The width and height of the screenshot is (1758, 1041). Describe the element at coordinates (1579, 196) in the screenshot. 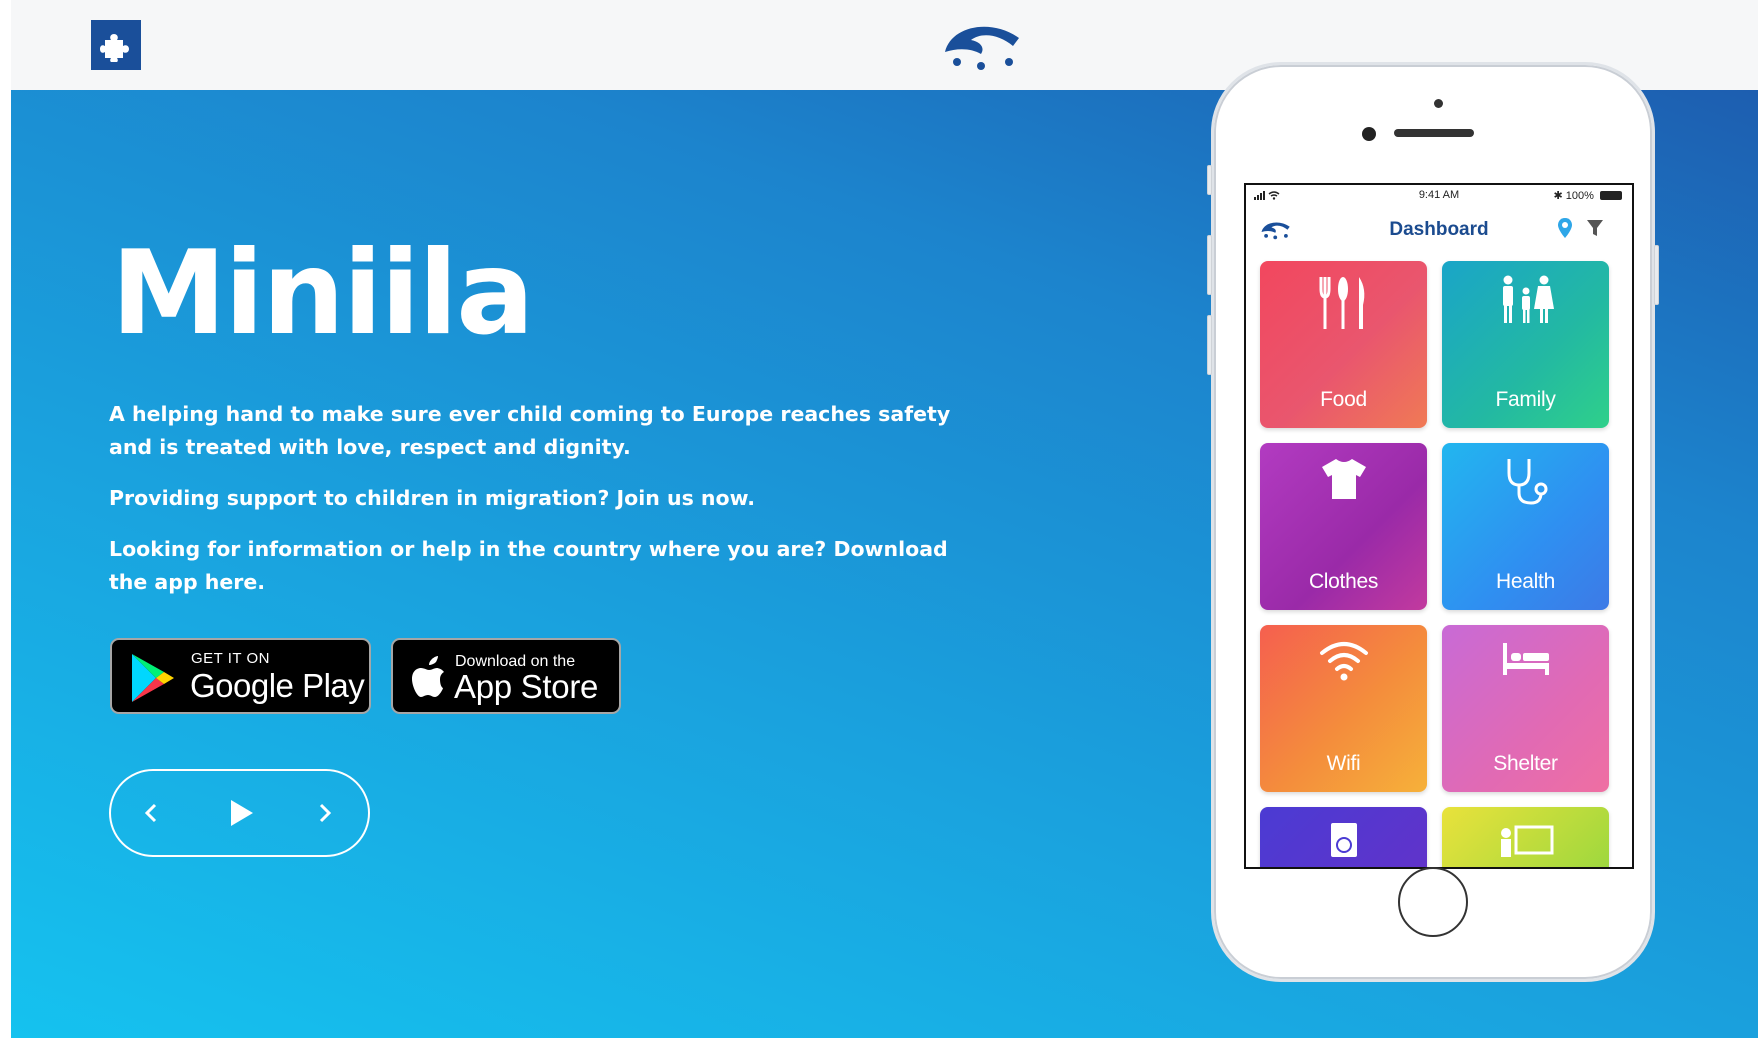

I see `battery-text: 100%` at that location.